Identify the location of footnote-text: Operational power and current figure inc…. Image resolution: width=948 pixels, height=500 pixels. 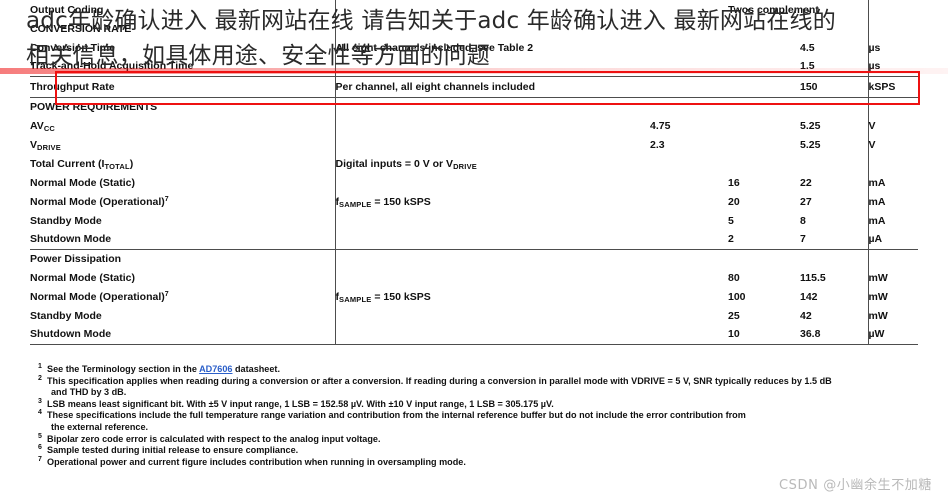
(256, 461).